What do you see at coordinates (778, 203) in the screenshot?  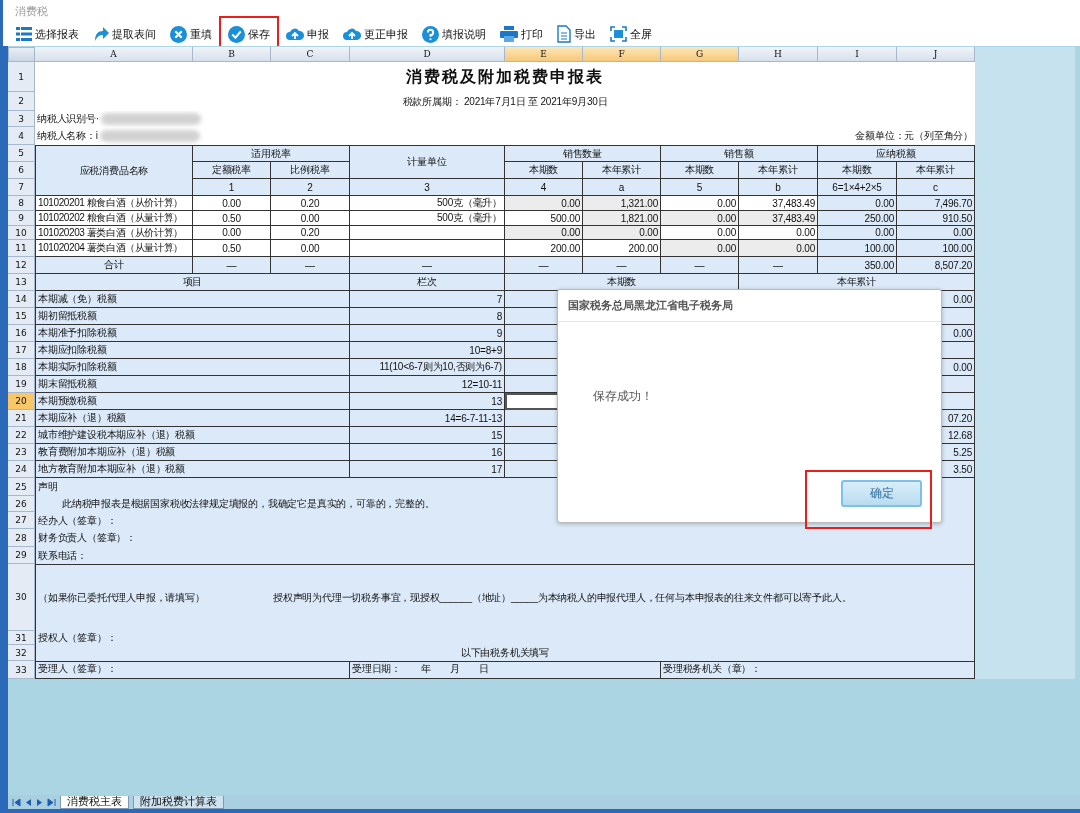 I see `table-cell: 37,483.49` at bounding box center [778, 203].